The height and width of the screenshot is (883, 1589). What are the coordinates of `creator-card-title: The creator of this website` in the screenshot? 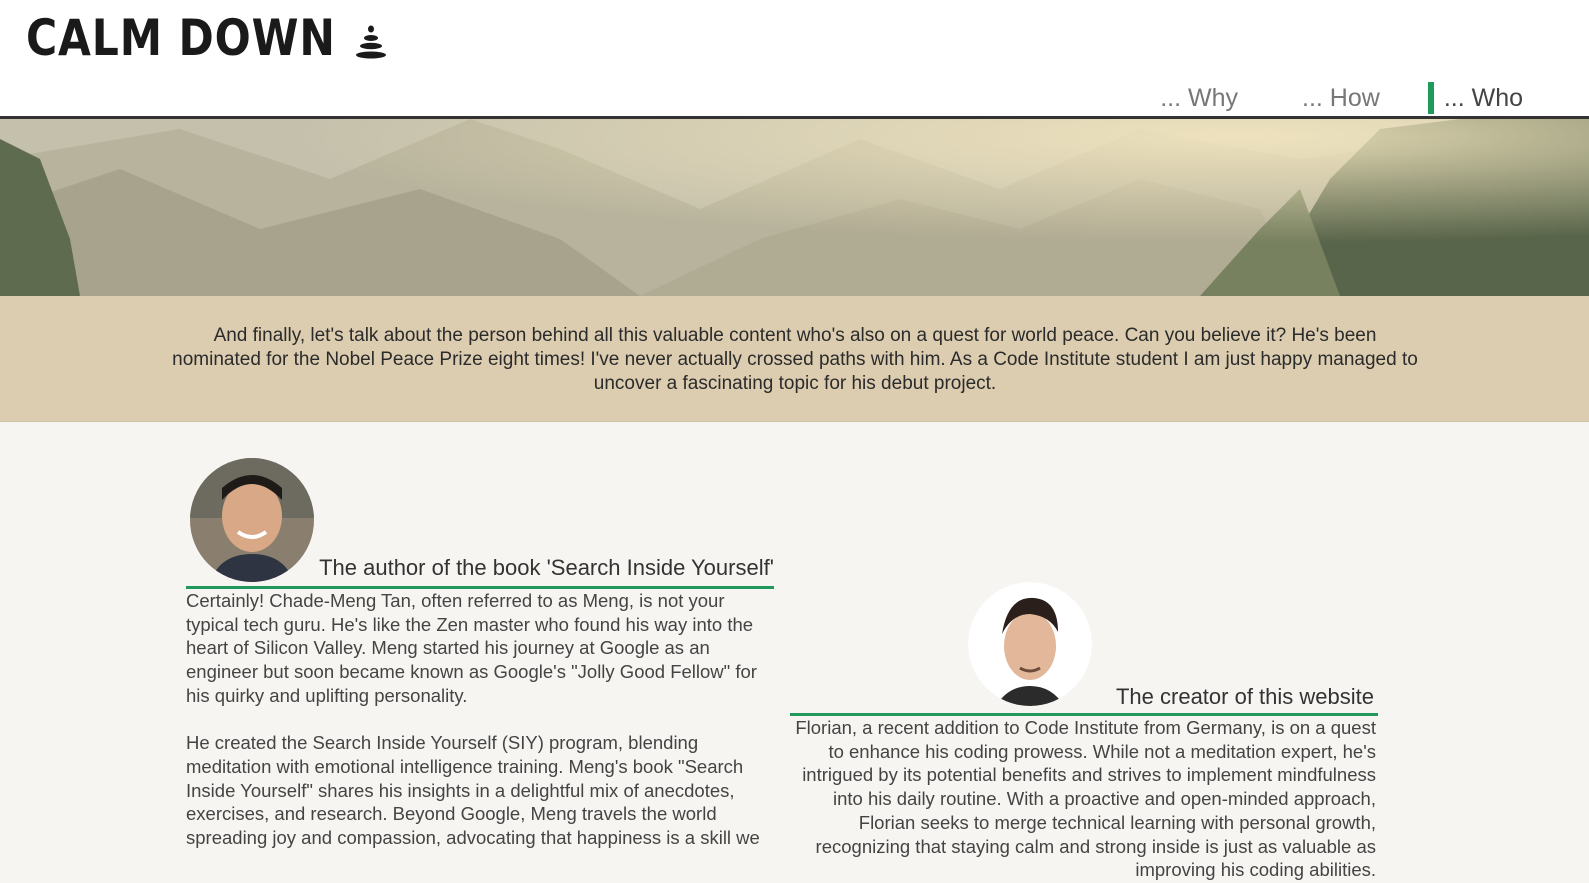 It's located at (1244, 696).